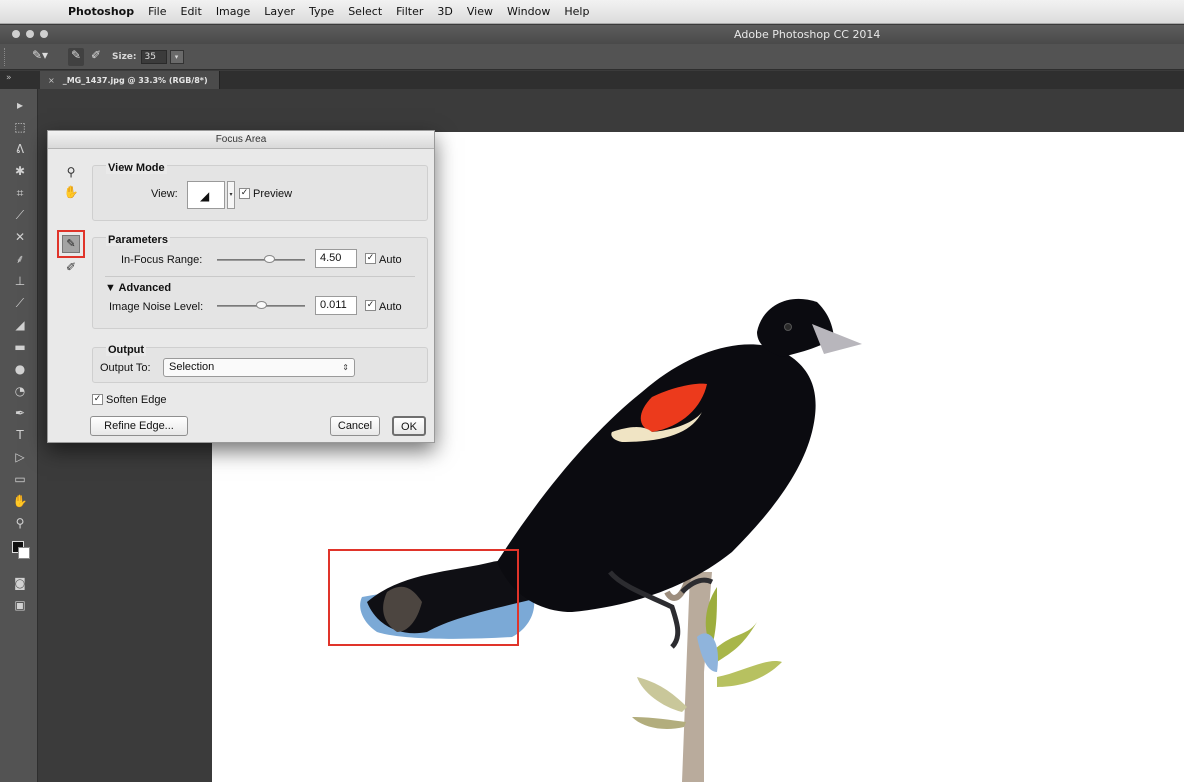  I want to click on panel-collapse-icon: », so click(9, 78).